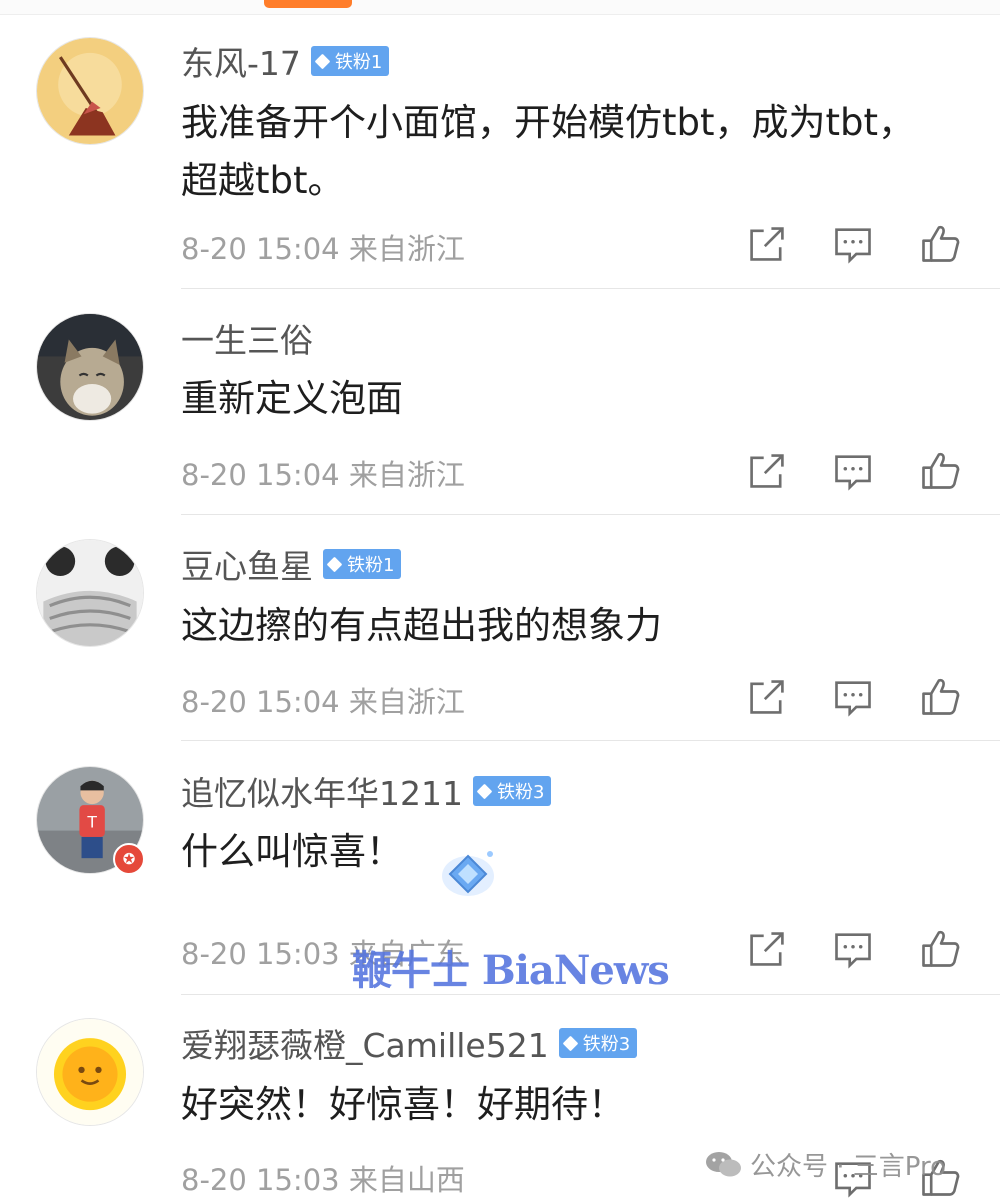  I want to click on active-tab-indicator, so click(308, 4).